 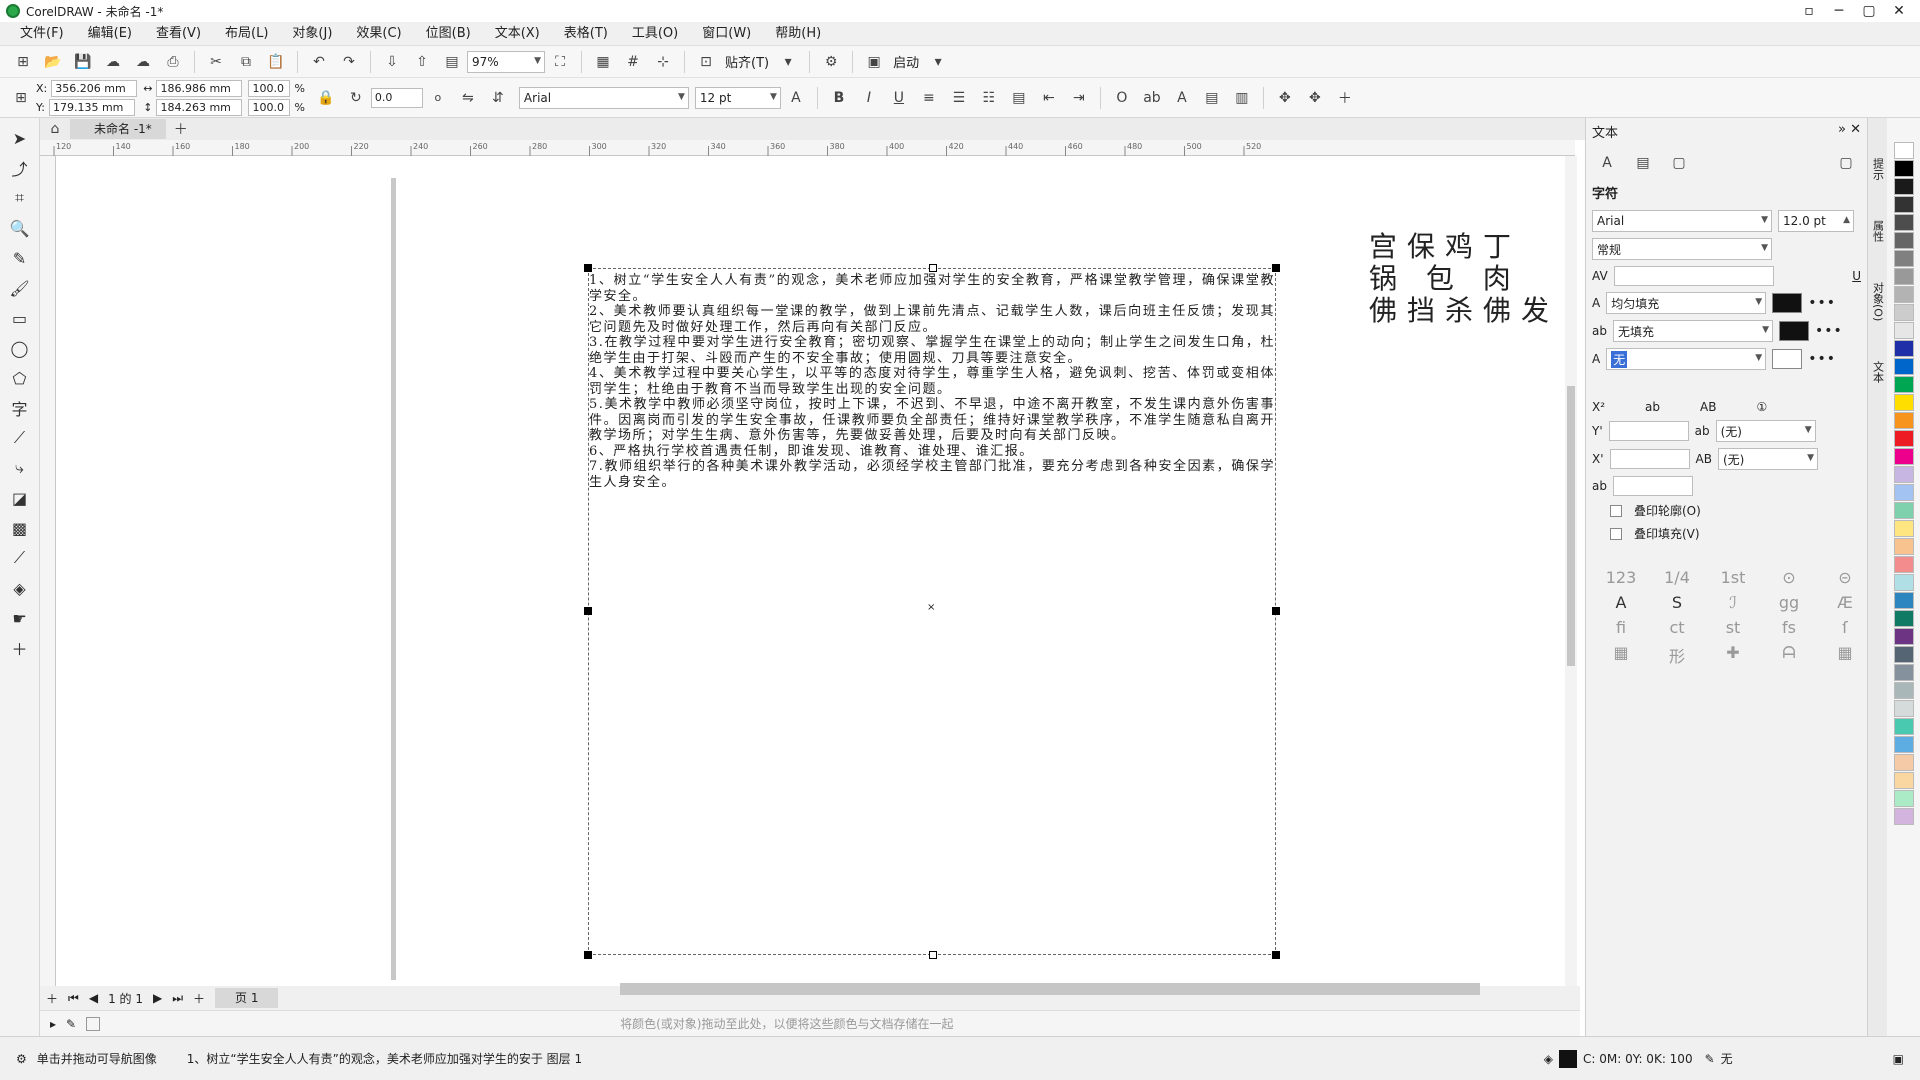 I want to click on interactive-fill-tool-icon: ◈, so click(x=20, y=588).